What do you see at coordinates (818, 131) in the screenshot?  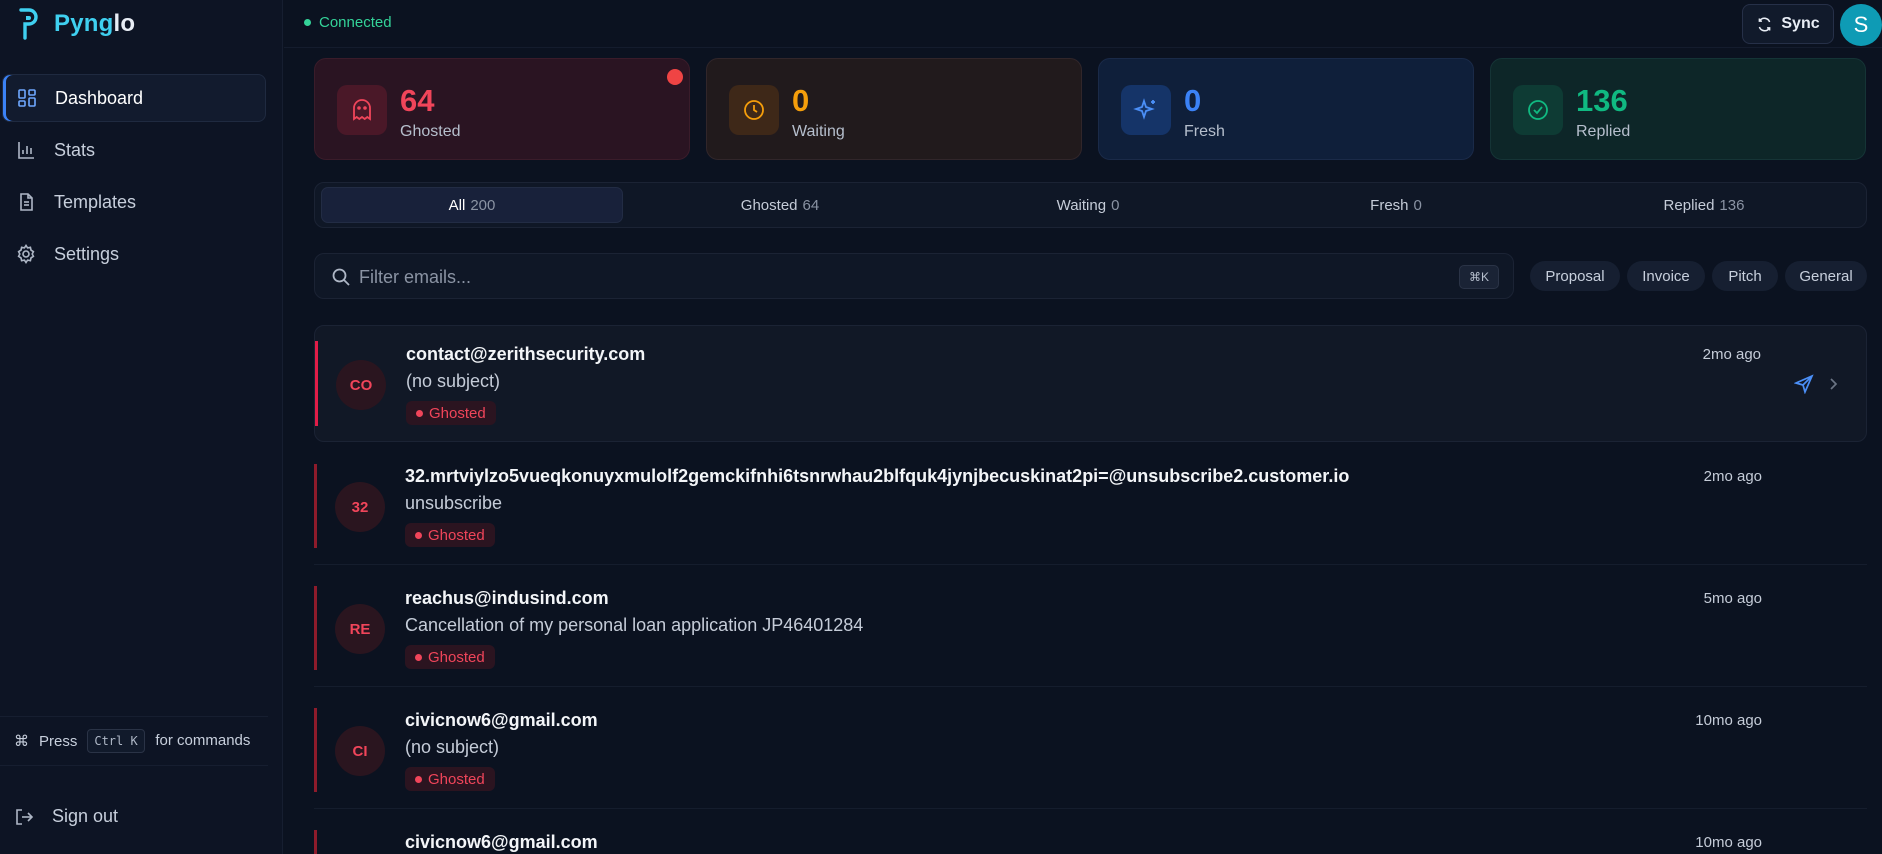 I see `stat-label: Waiting` at bounding box center [818, 131].